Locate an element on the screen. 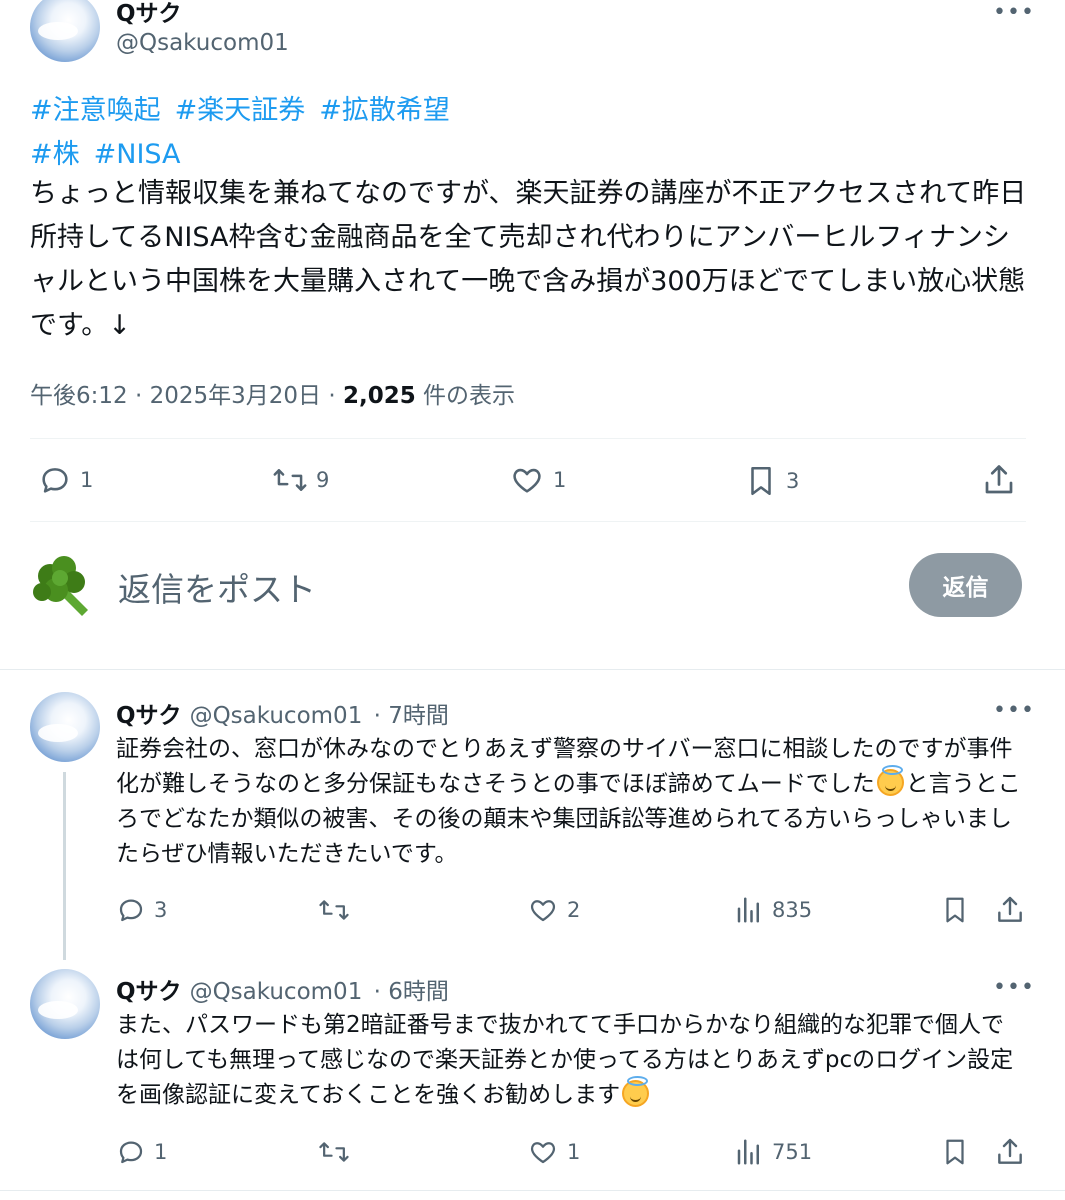  reply-time: · 6時間 is located at coordinates (411, 992).